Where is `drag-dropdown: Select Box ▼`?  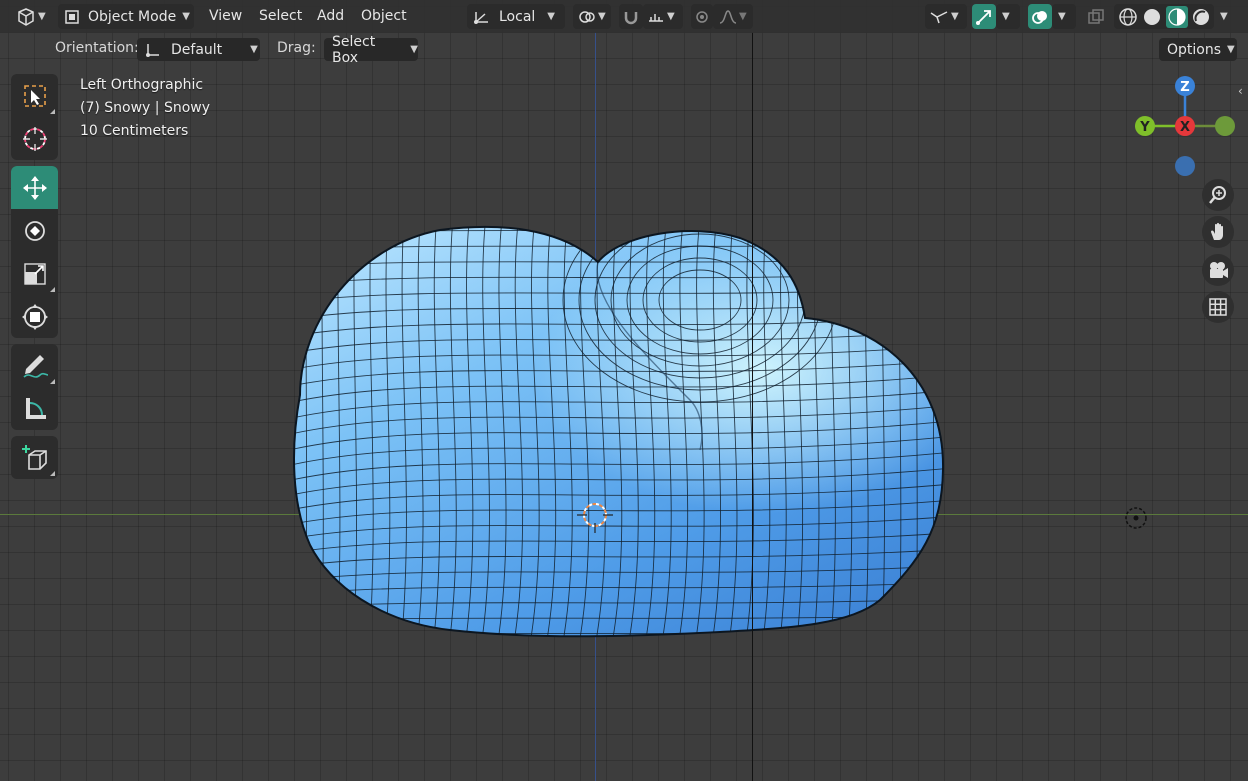 drag-dropdown: Select Box ▼ is located at coordinates (371, 50).